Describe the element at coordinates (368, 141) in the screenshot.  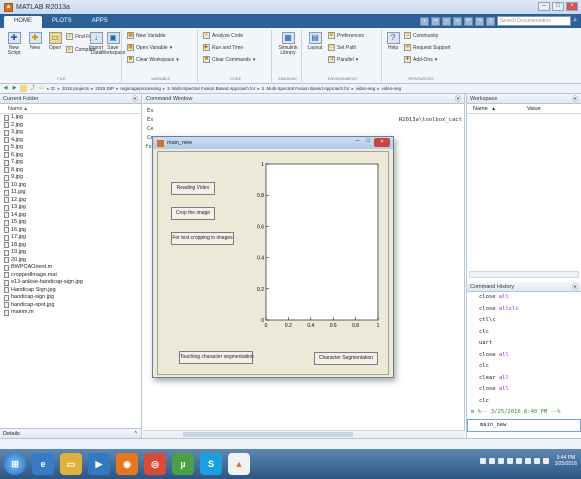
I see `figure-maximize-icon: □` at that location.